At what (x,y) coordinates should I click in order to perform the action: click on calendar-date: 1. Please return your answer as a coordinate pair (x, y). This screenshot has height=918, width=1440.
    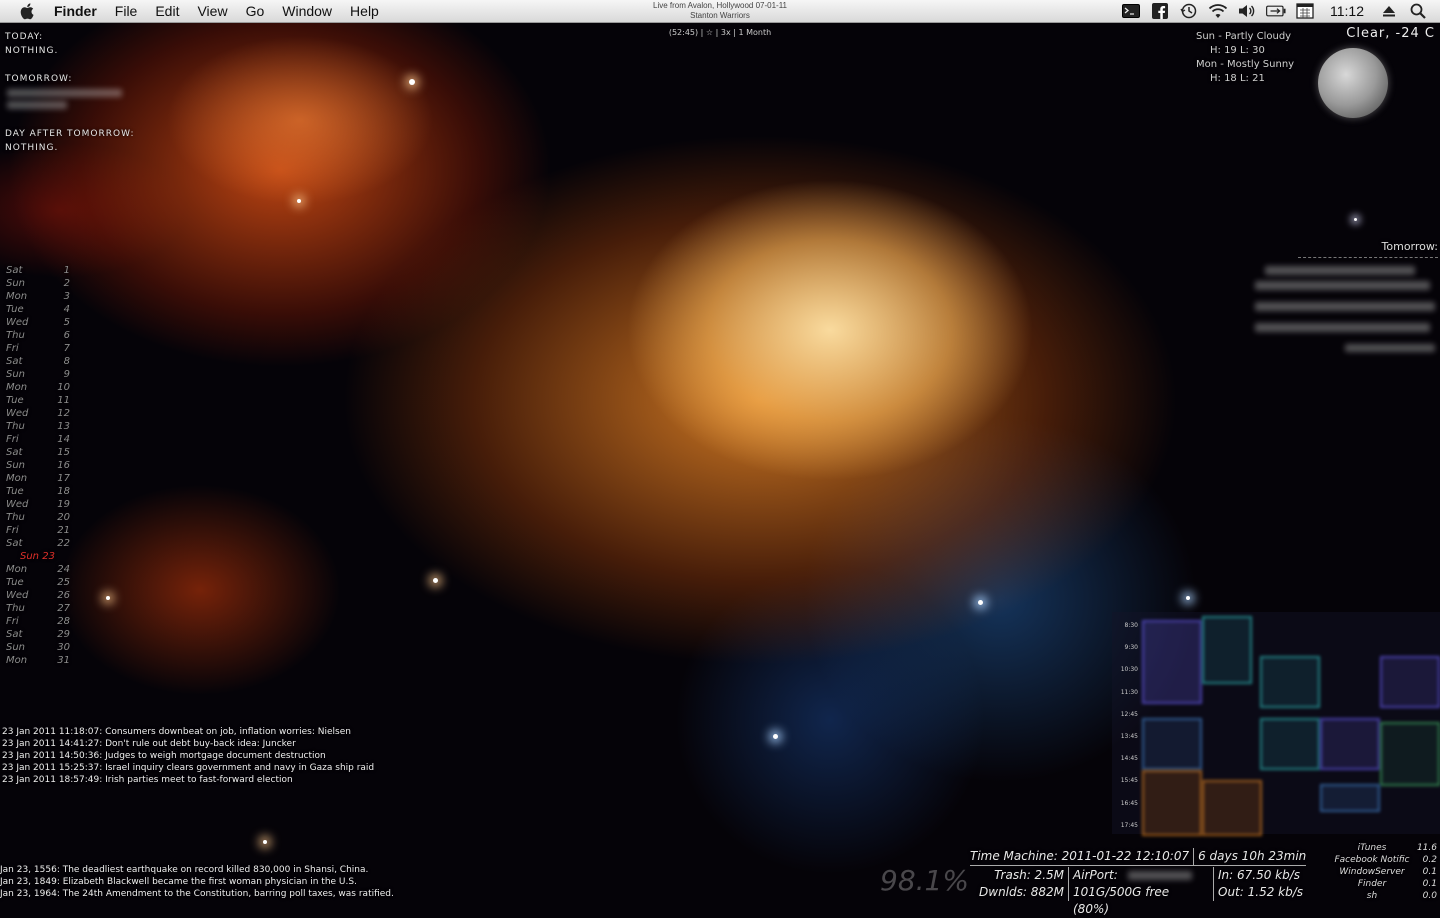
    Looking at the image, I should click on (66, 270).